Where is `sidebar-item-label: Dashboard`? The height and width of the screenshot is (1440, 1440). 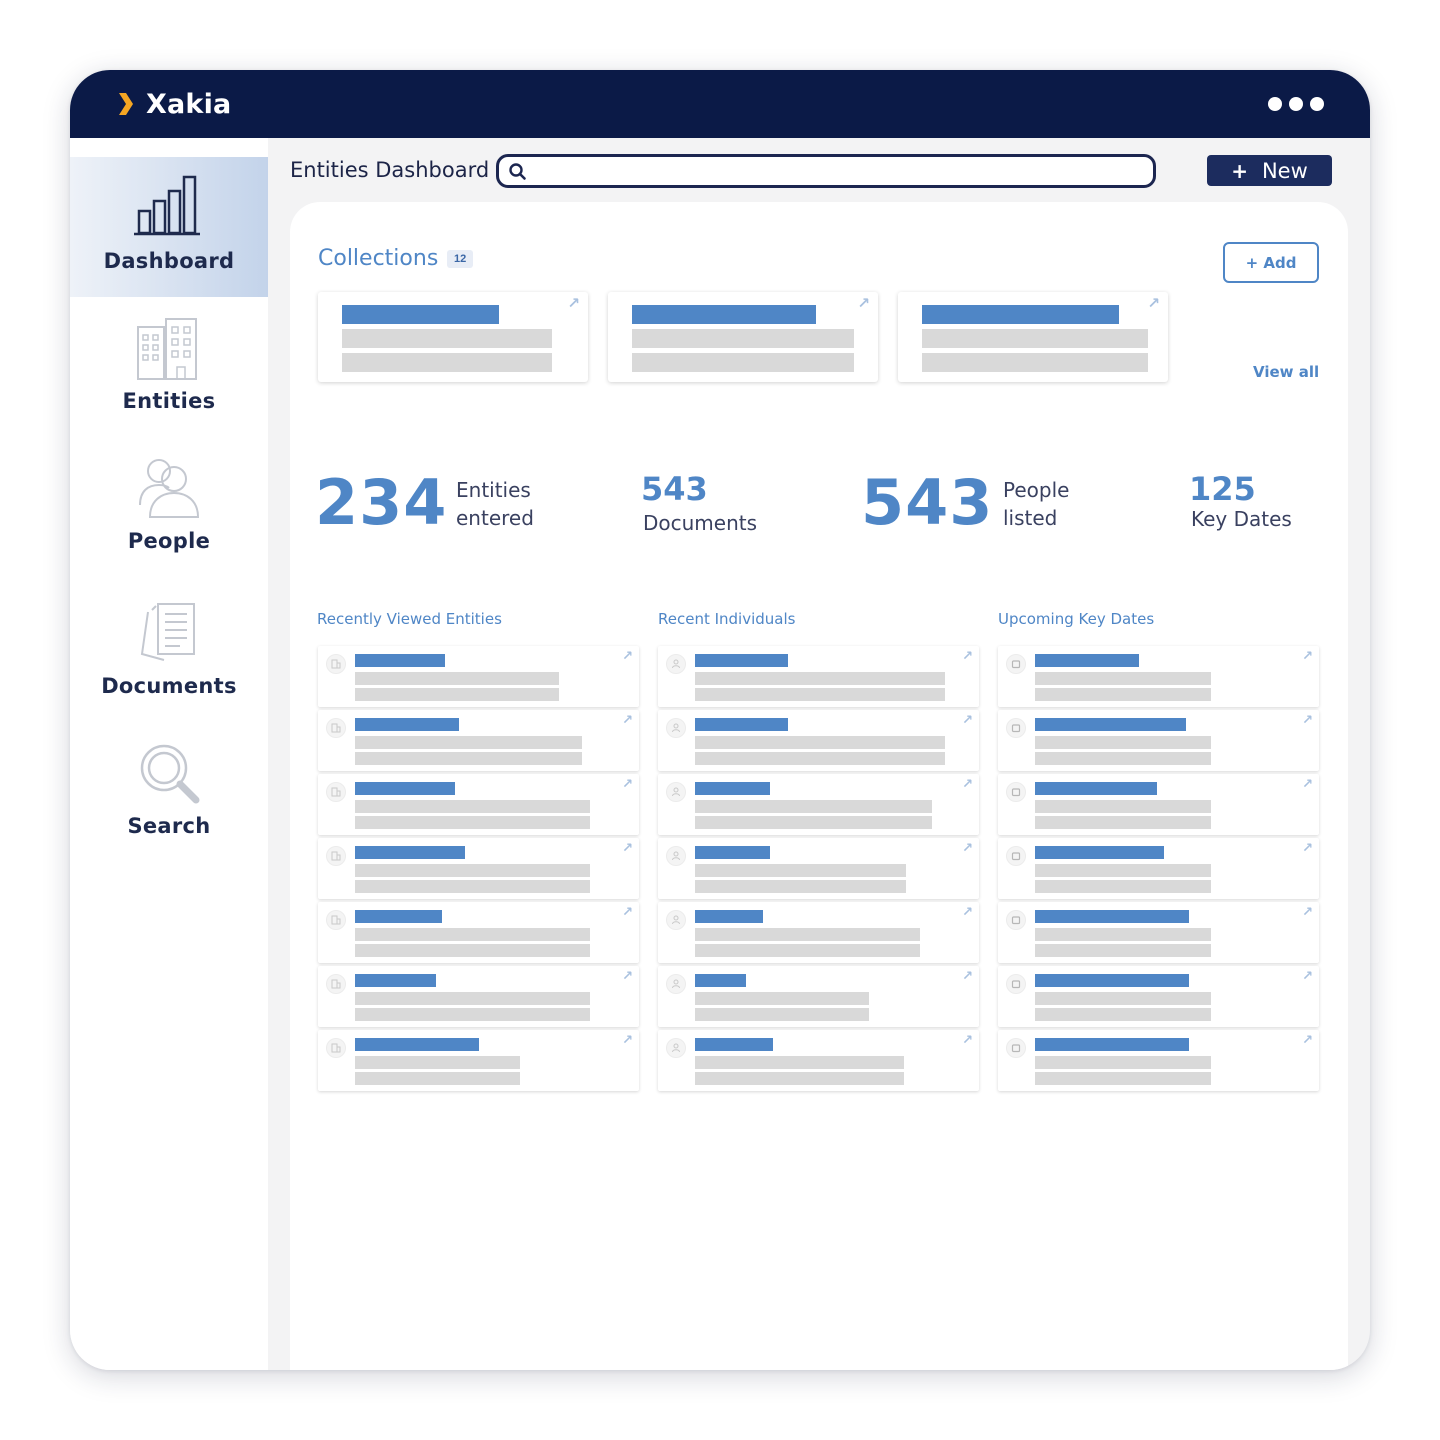
sidebar-item-label: Dashboard is located at coordinates (169, 261).